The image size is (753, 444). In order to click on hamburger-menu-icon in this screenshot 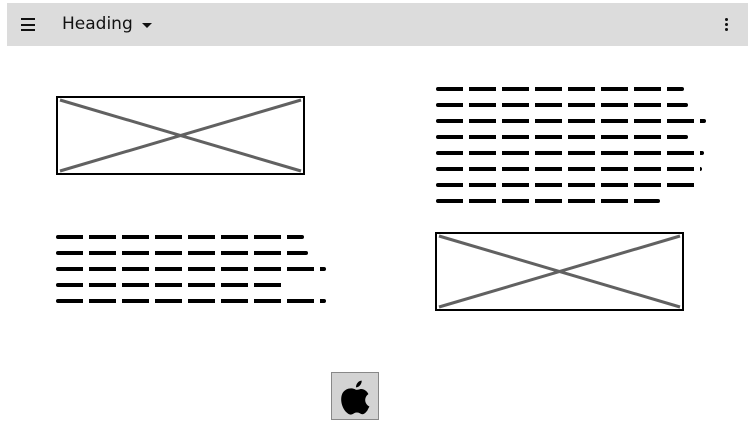, I will do `click(28, 24)`.